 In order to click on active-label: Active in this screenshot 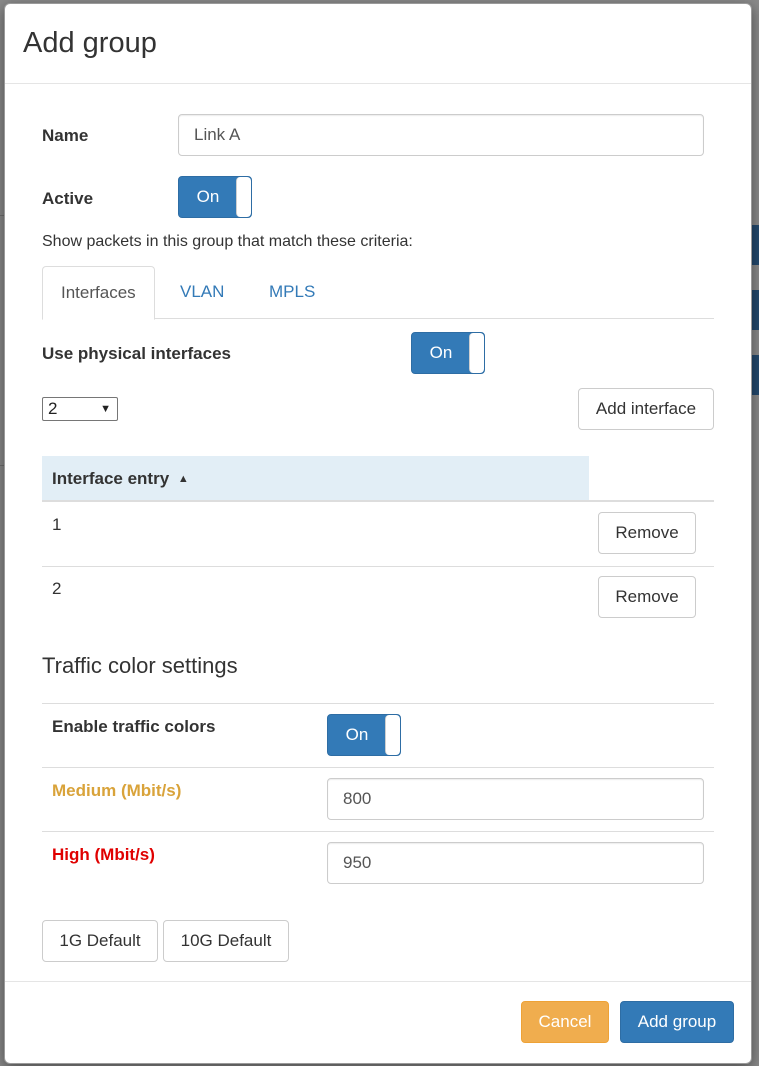, I will do `click(68, 198)`.